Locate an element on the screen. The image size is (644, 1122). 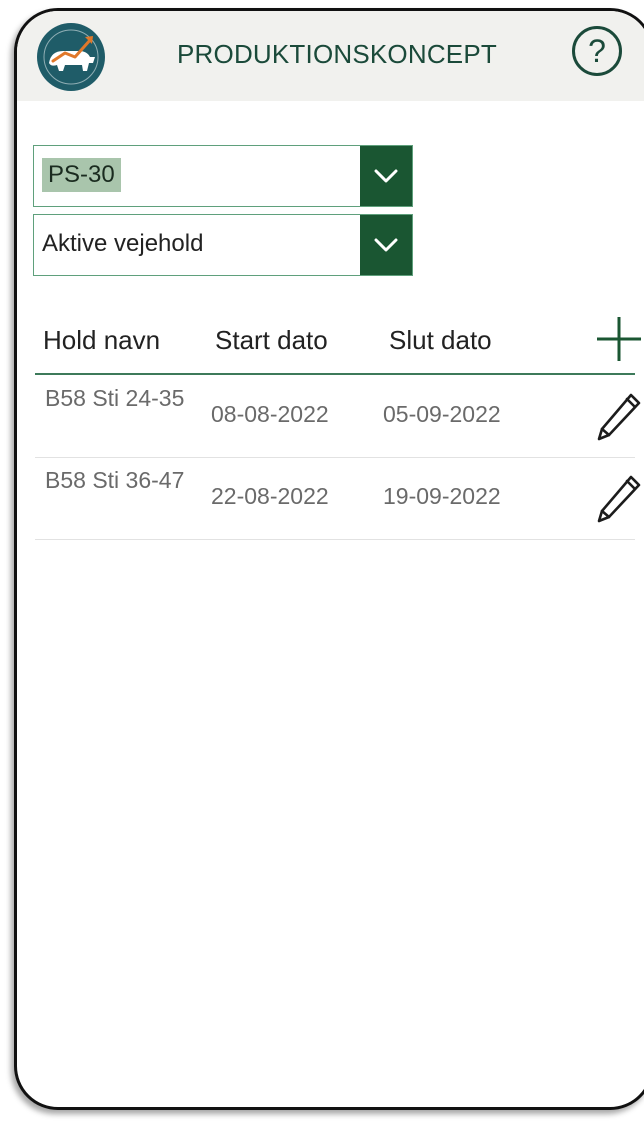
add-hold-button is located at coordinates (618, 339).